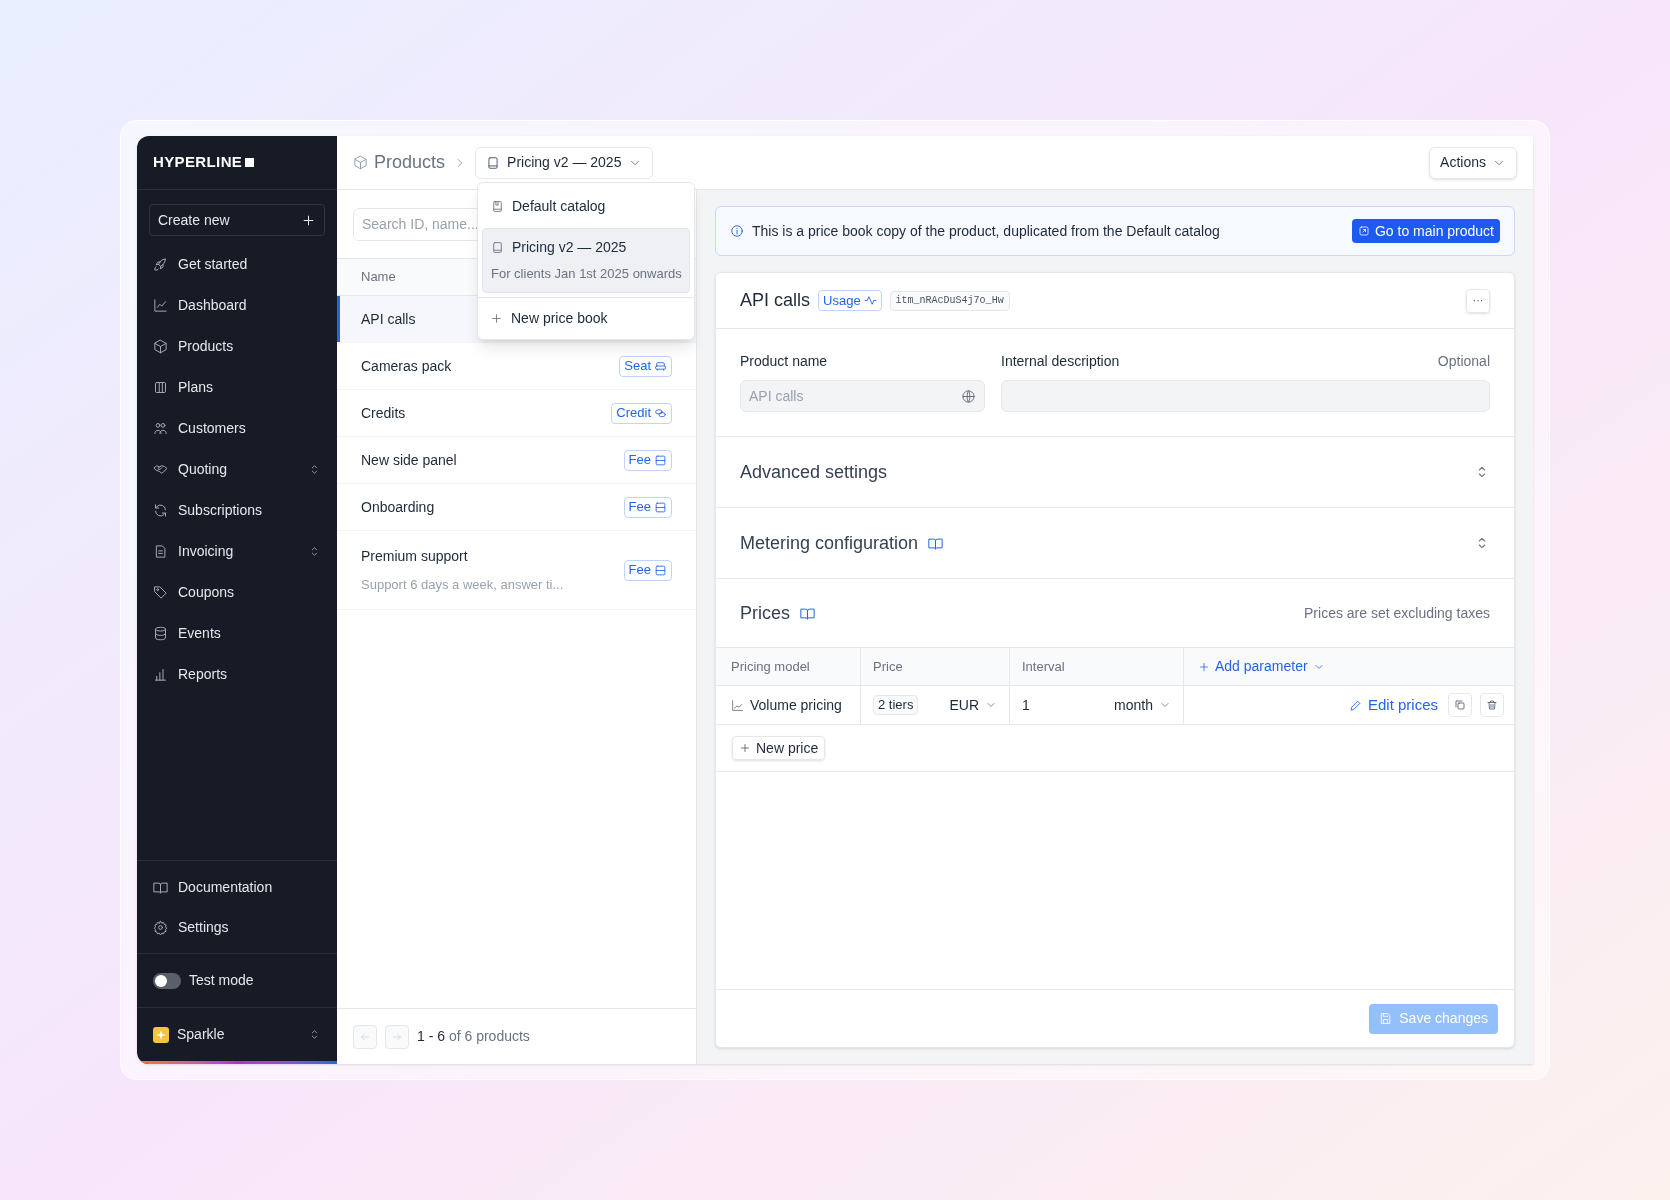 The width and height of the screenshot is (1670, 1200). What do you see at coordinates (569, 247) in the screenshot?
I see `menu-item-label: Pricing v2 — 2025` at bounding box center [569, 247].